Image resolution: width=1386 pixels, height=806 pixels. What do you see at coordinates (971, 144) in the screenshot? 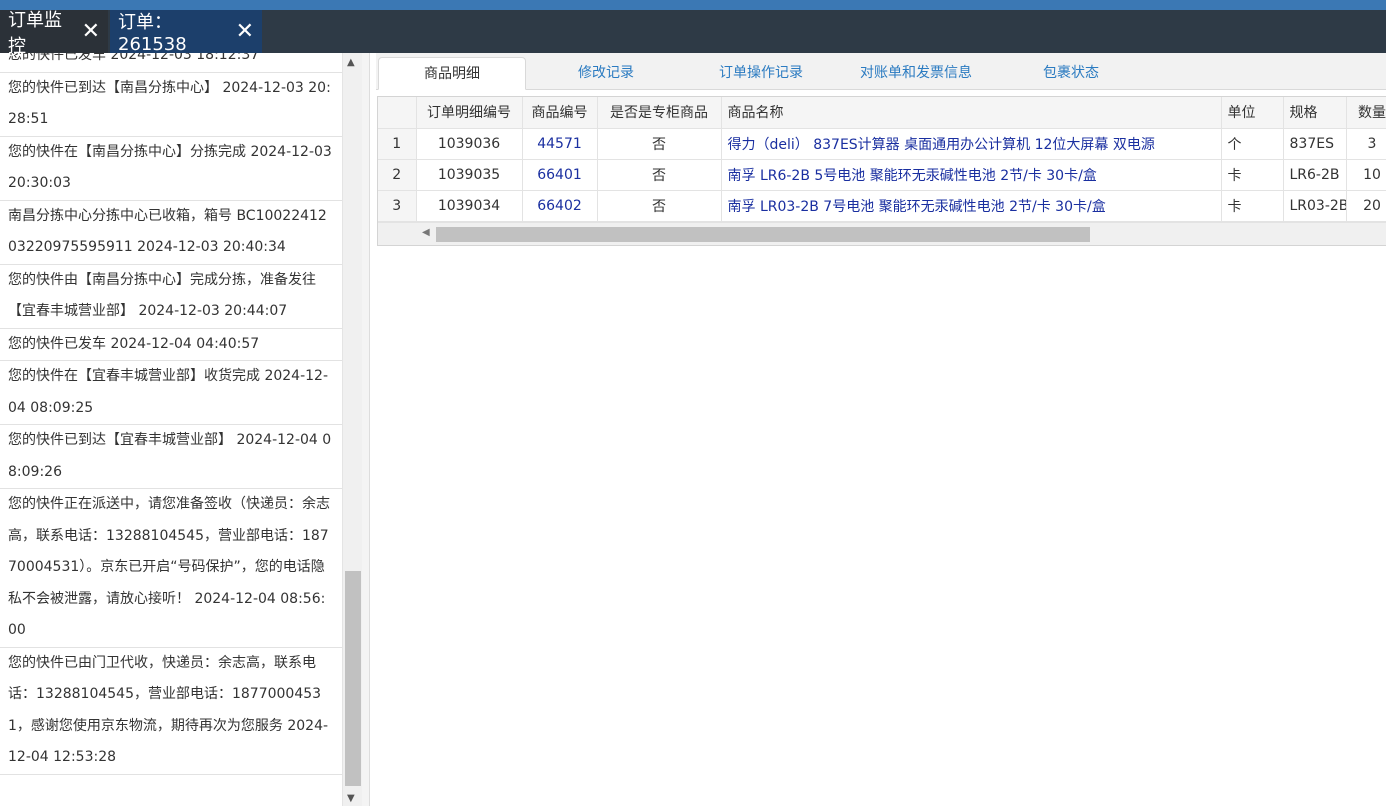
I see `product-name-link: 得力（deli） 837ES计算器 桌面通用办公计算机 12位大屏幕 双电源` at bounding box center [971, 144].